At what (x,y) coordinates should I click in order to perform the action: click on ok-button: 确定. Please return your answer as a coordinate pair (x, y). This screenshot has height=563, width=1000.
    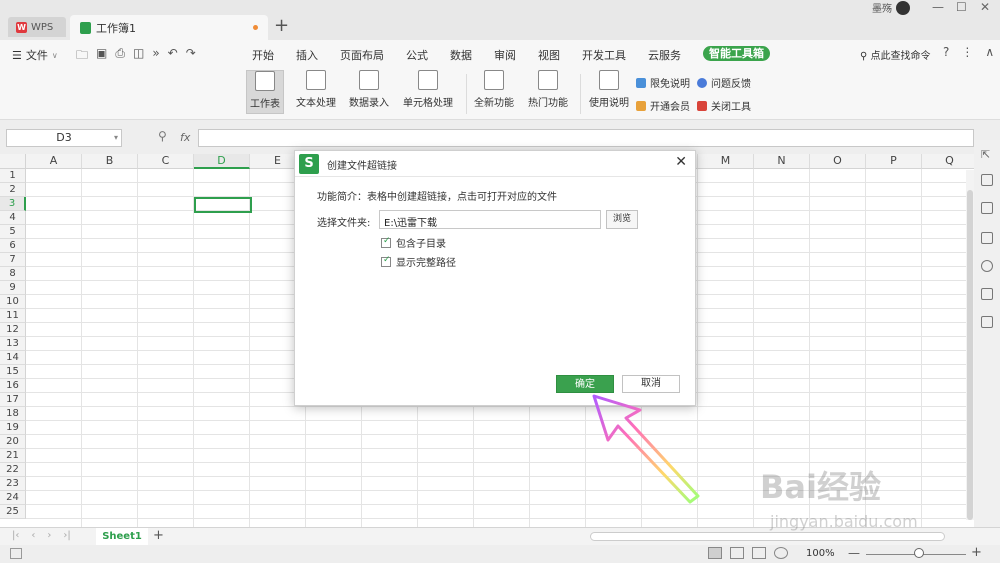
    Looking at the image, I should click on (585, 384).